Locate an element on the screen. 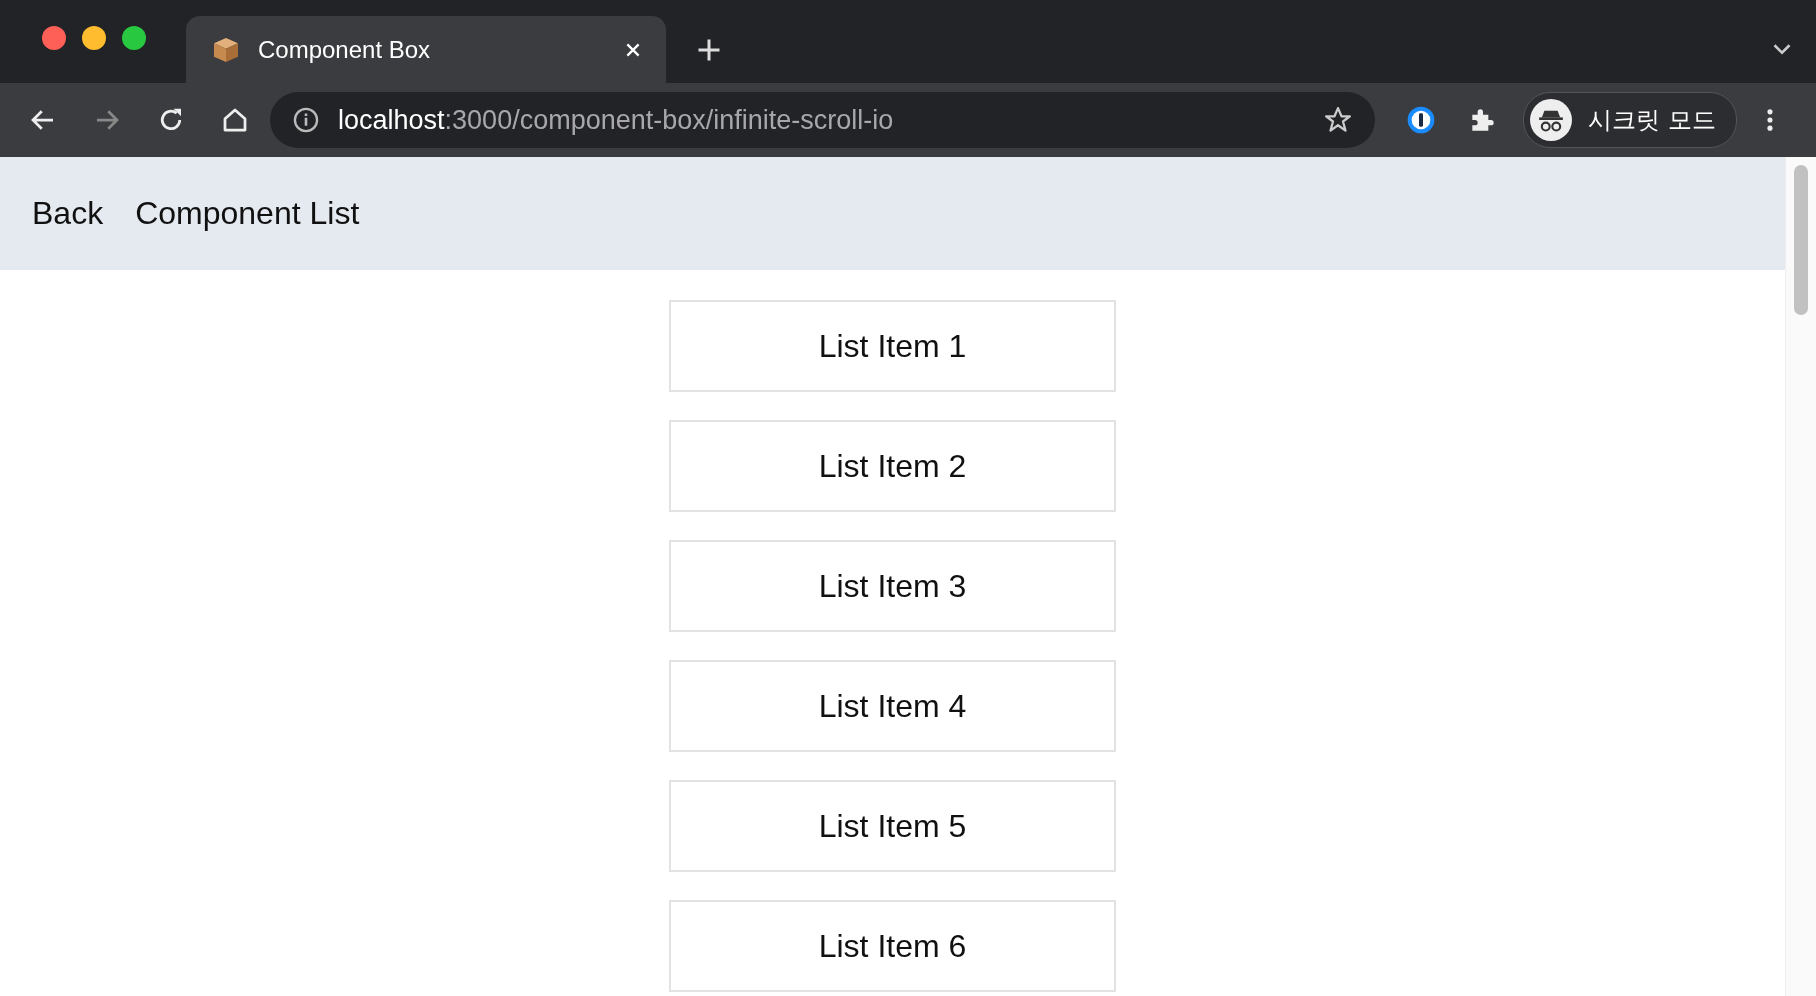 Image resolution: width=1816 pixels, height=996 pixels. address-bar: localhost:3000/component-box/infinite-scroll-io is located at coordinates (822, 120).